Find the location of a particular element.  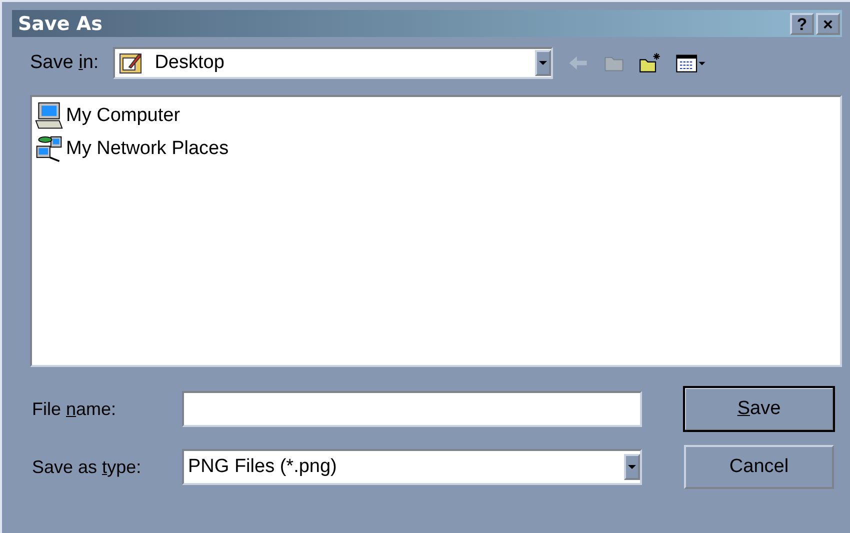

help-button: ? is located at coordinates (802, 23).